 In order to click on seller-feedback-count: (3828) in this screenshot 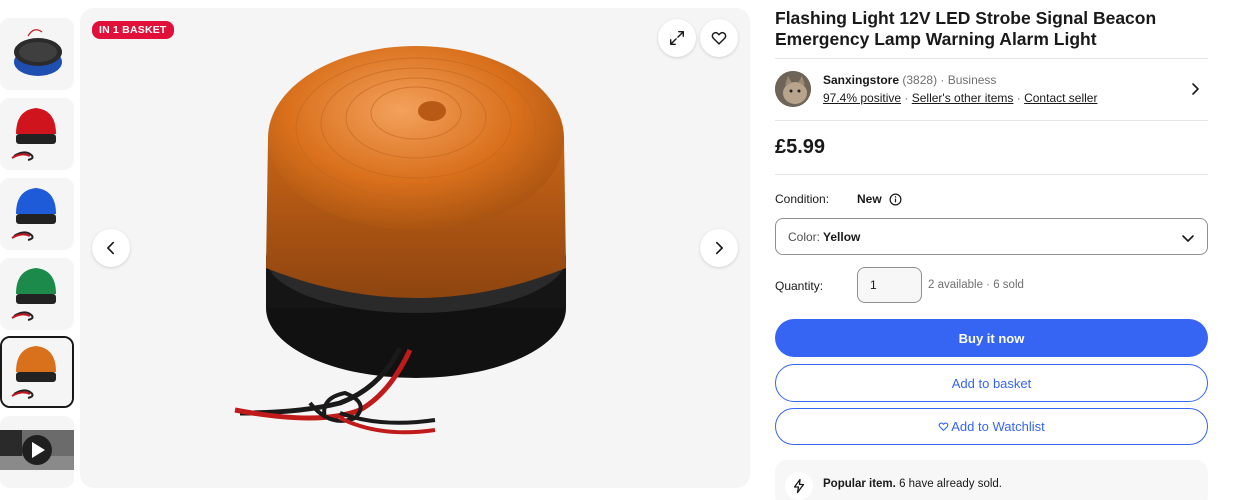, I will do `click(920, 80)`.